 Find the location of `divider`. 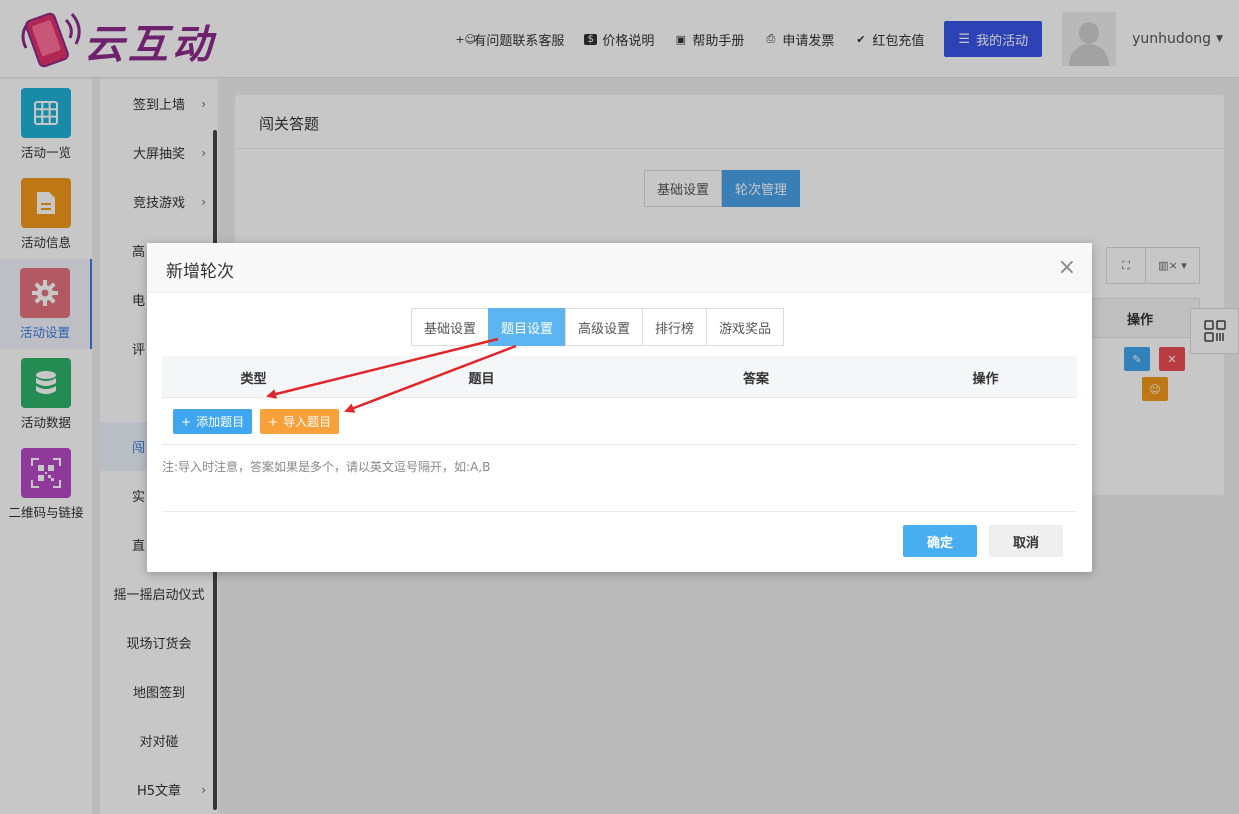

divider is located at coordinates (619, 511).